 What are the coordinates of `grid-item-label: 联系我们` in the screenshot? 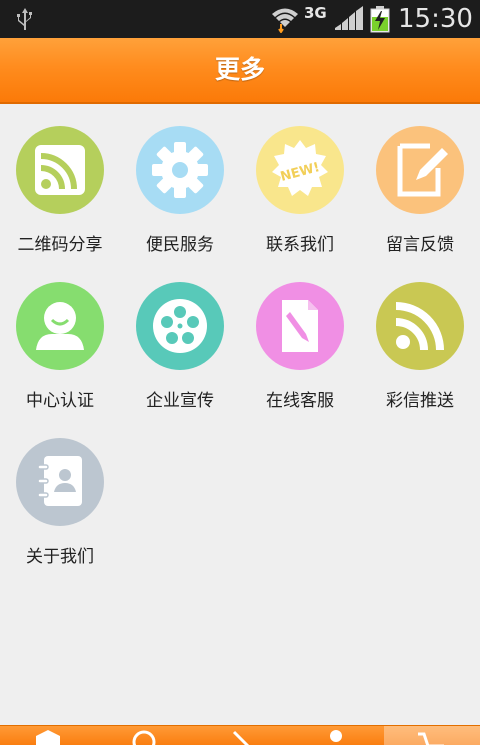 It's located at (300, 245).